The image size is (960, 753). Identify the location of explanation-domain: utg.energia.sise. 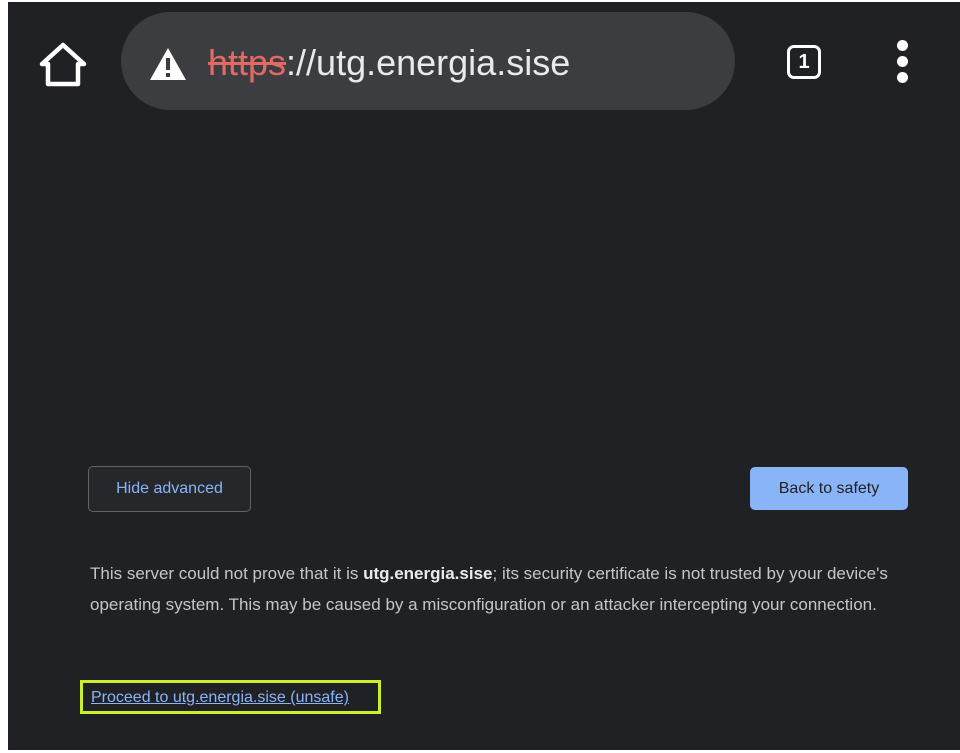
(428, 573).